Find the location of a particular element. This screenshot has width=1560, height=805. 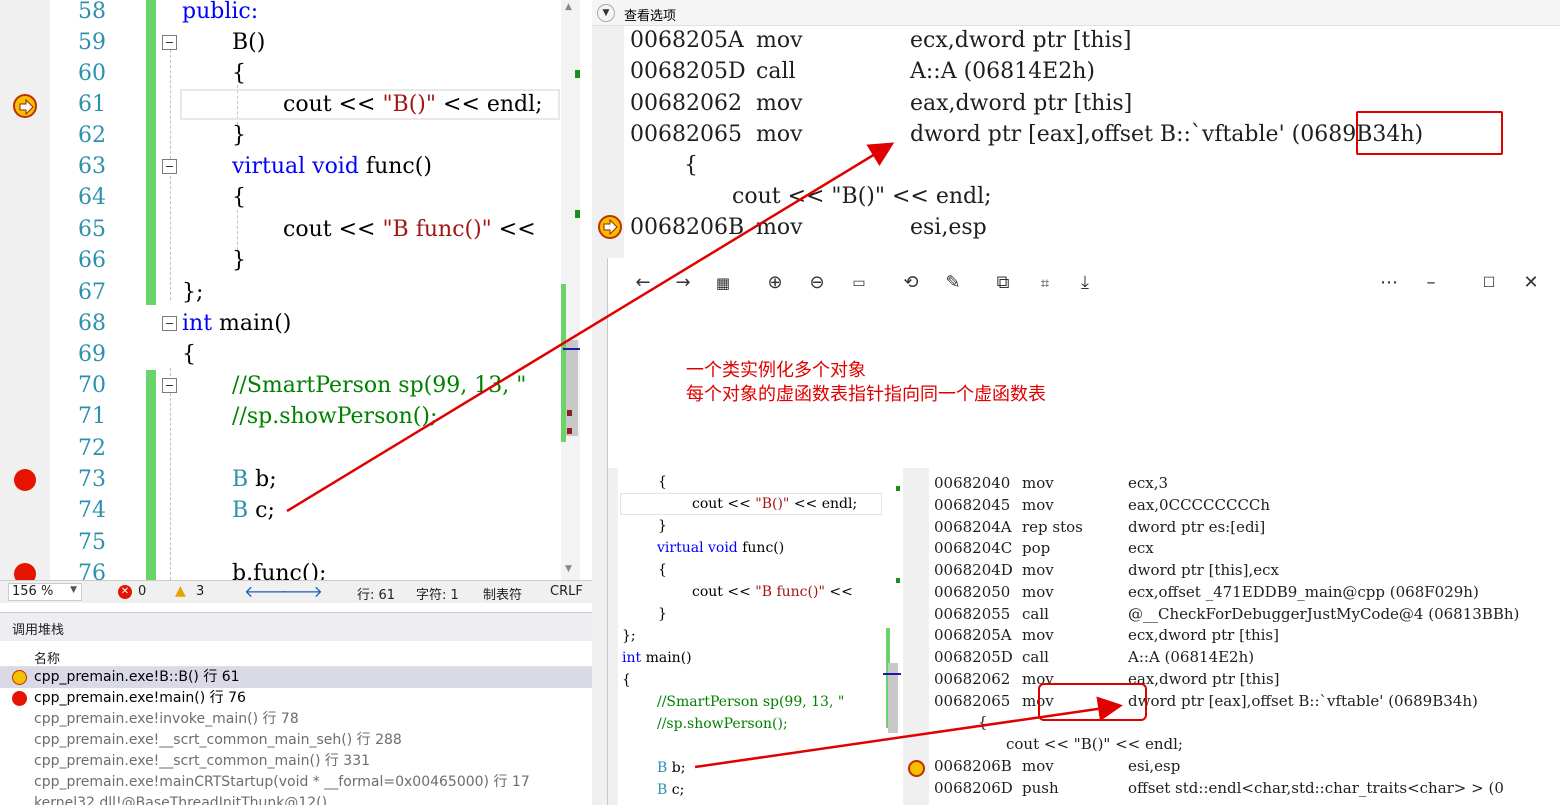

char-indicator: 字符: 1 is located at coordinates (437, 593).